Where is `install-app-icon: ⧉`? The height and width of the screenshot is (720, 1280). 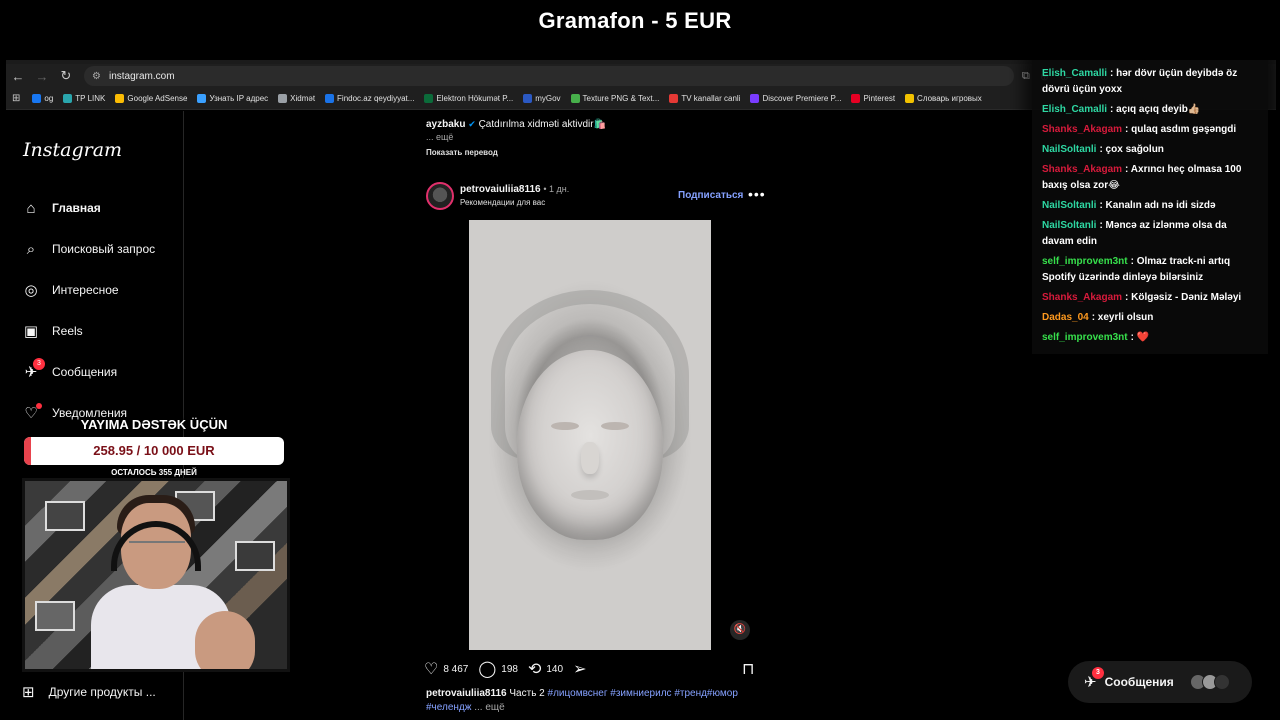 install-app-icon: ⧉ is located at coordinates (1026, 76).